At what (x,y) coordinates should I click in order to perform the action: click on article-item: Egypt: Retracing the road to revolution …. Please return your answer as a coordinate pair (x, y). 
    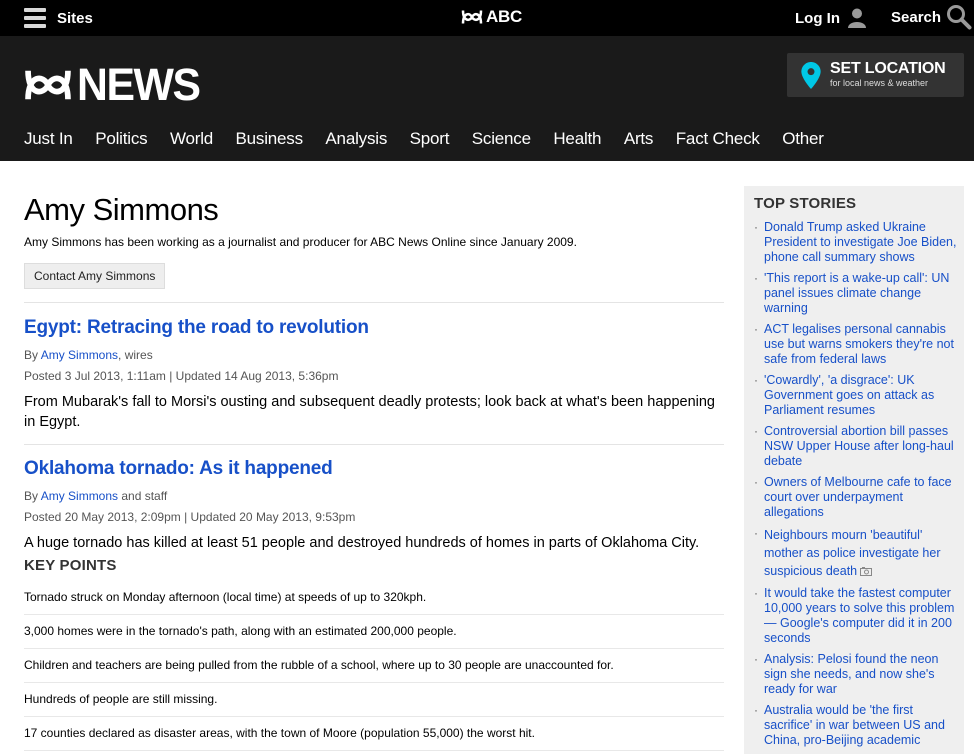
    Looking at the image, I should click on (374, 367).